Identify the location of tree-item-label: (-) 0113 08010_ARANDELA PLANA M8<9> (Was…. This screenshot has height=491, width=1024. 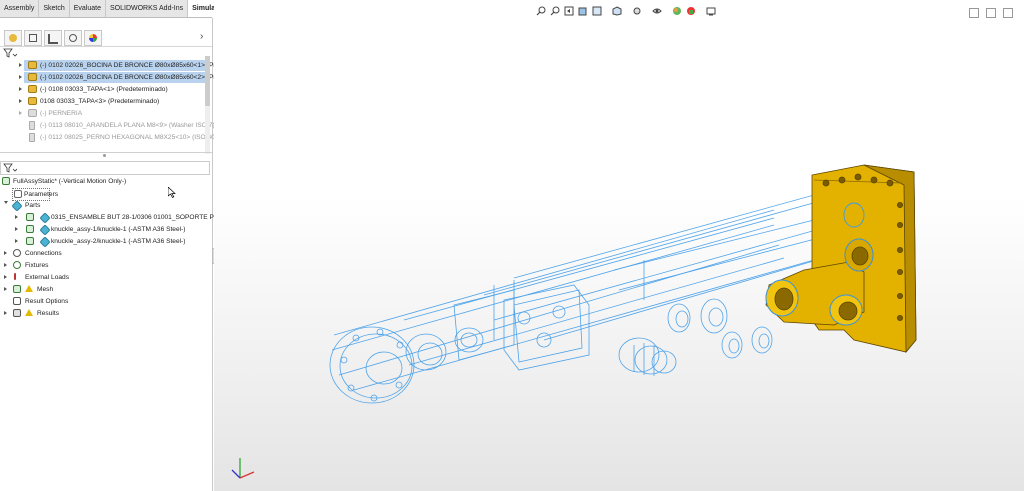
(127, 125).